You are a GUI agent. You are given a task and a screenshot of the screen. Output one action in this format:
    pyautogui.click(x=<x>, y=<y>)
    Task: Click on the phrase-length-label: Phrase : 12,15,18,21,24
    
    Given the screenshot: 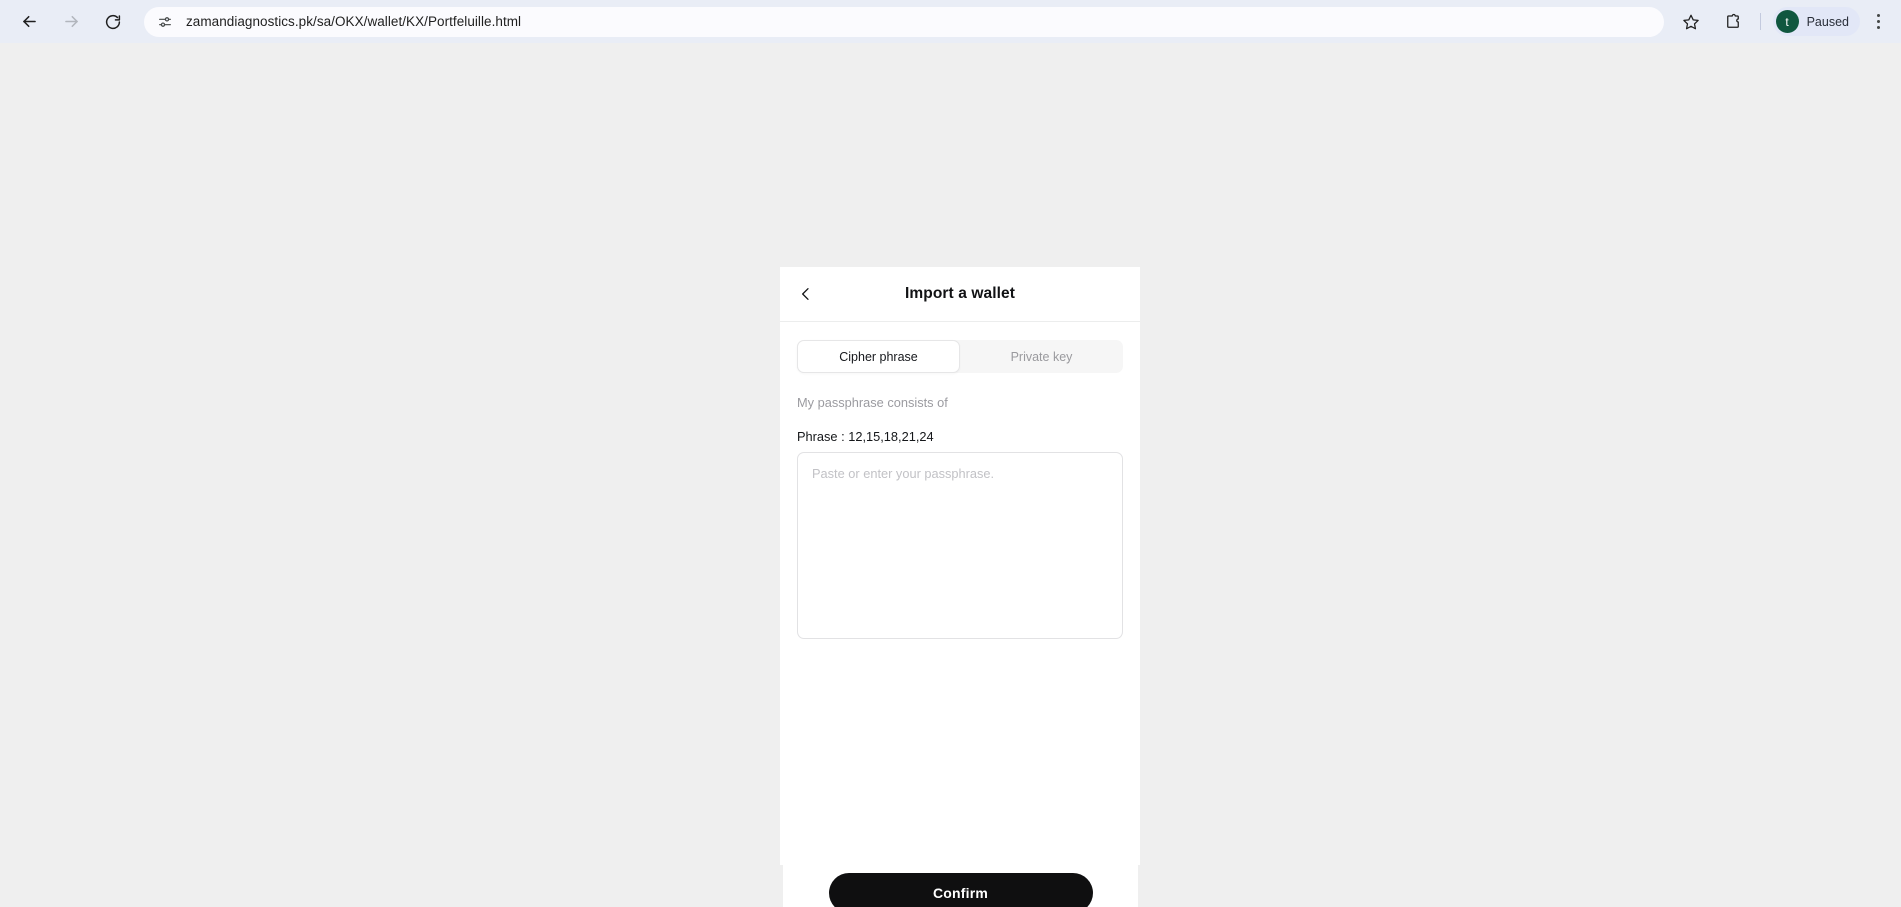 What is the action you would take?
    pyautogui.click(x=865, y=436)
    